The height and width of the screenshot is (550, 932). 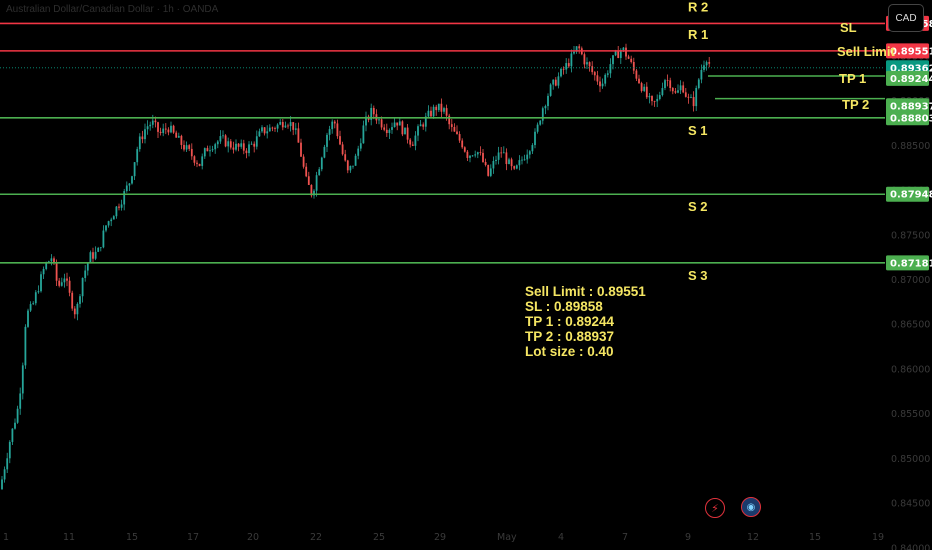 I want to click on y-tick-label: 0.86000, so click(x=910, y=369).